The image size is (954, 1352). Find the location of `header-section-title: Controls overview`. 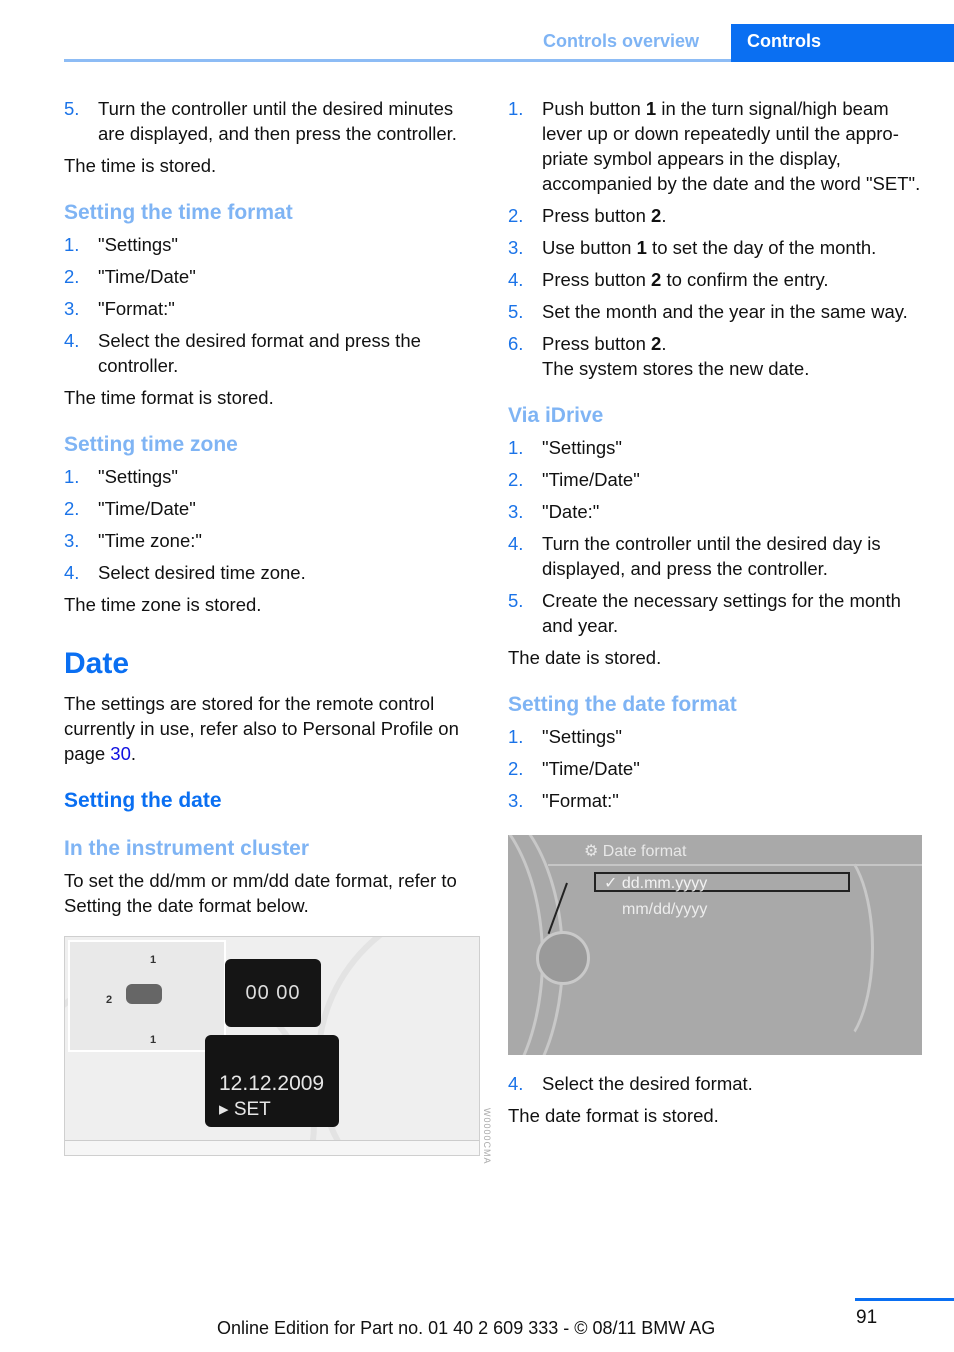

header-section-title: Controls overview is located at coordinates (621, 41).